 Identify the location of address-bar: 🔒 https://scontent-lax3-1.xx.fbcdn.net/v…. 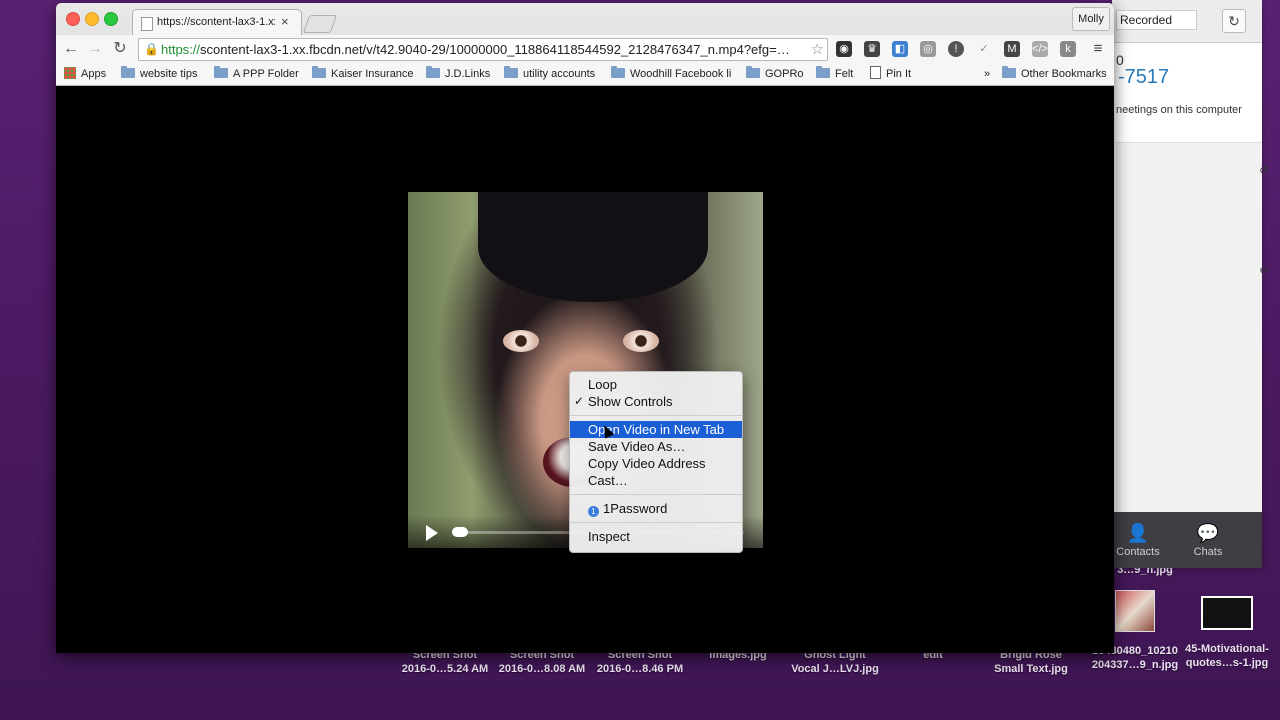
(483, 49).